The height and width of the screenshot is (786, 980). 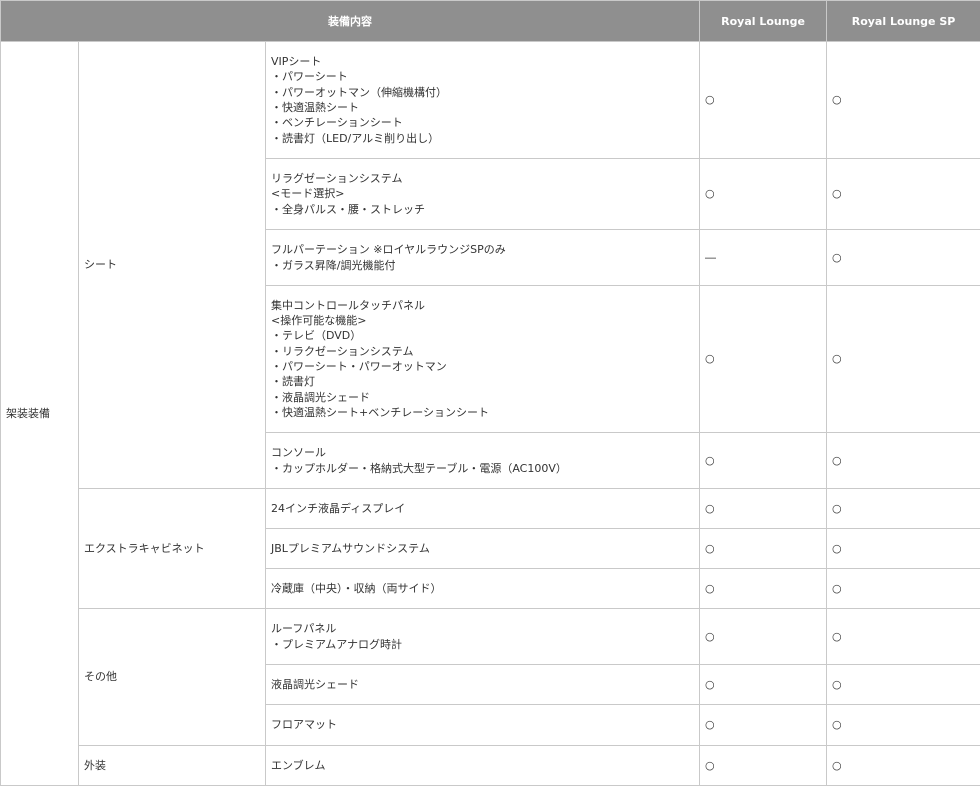 I want to click on item-description: エンブレム, so click(x=483, y=766).